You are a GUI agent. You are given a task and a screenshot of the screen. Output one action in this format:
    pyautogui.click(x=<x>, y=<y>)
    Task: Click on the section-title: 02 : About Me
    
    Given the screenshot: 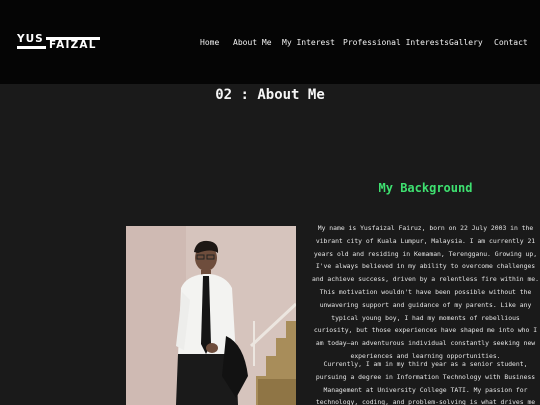 What is the action you would take?
    pyautogui.click(x=270, y=95)
    